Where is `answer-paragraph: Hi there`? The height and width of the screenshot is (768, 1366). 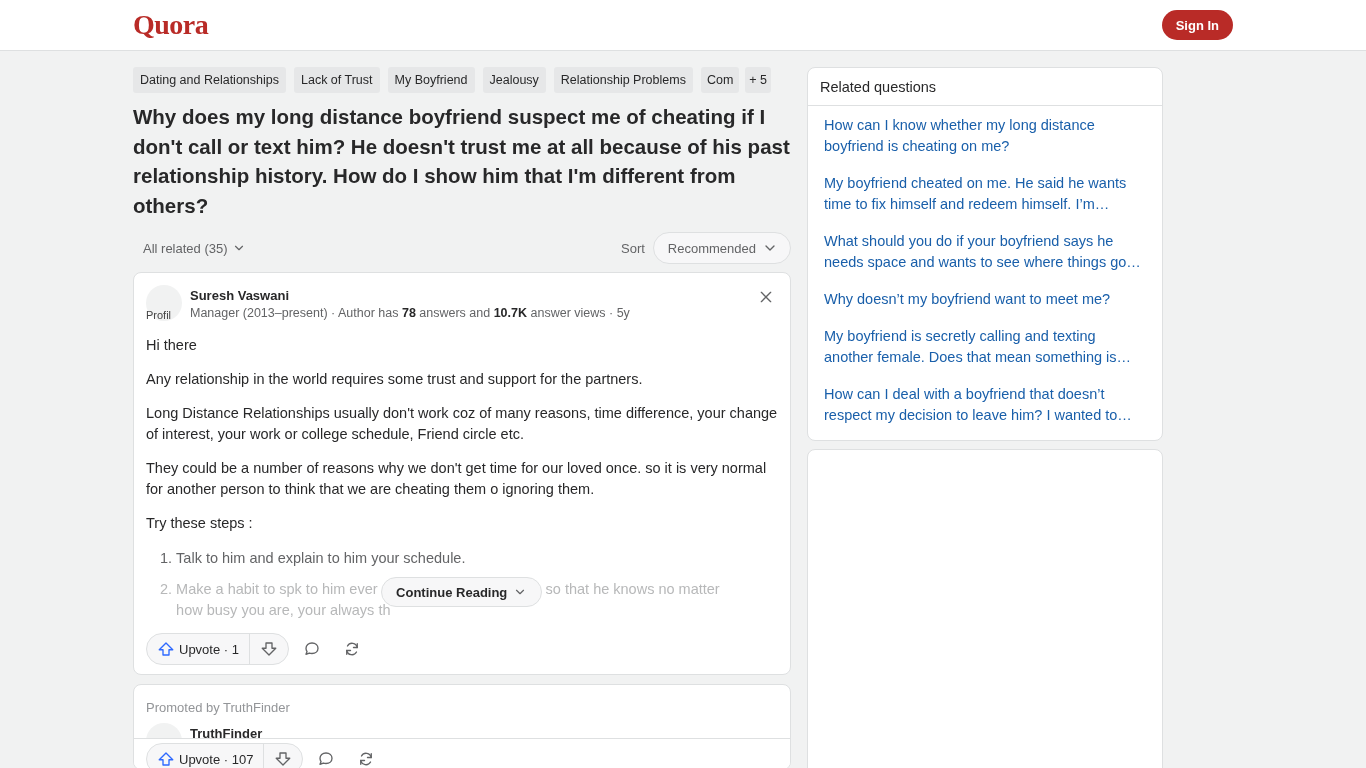 answer-paragraph: Hi there is located at coordinates (172, 345).